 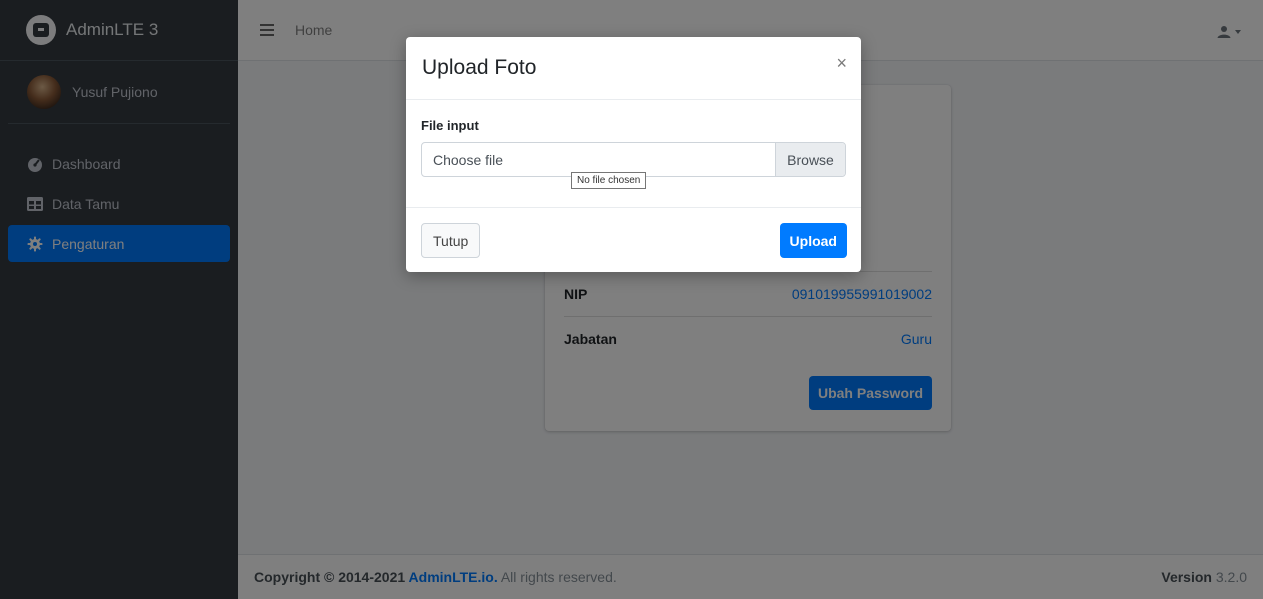 What do you see at coordinates (633, 68) in the screenshot?
I see `modal-header: Upload Foto ×` at bounding box center [633, 68].